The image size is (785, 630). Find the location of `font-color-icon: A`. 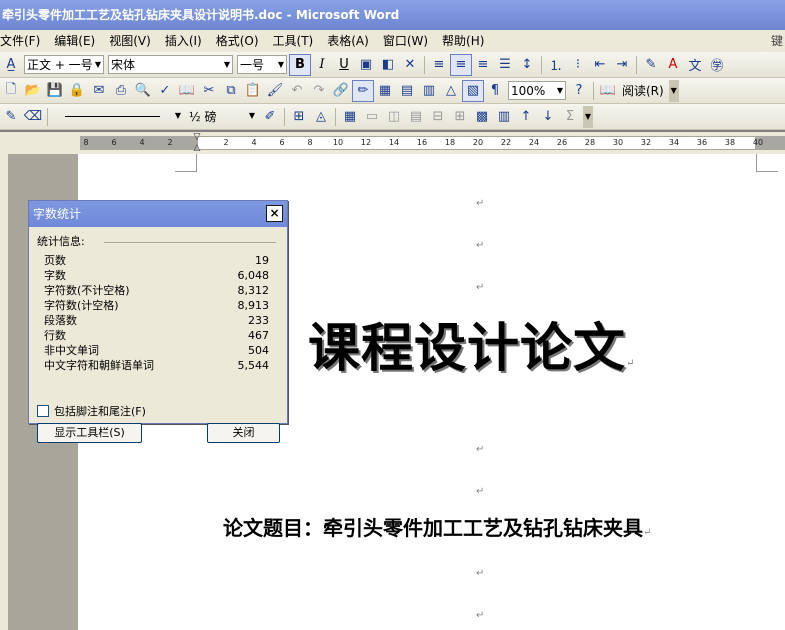

font-color-icon: A is located at coordinates (673, 65).